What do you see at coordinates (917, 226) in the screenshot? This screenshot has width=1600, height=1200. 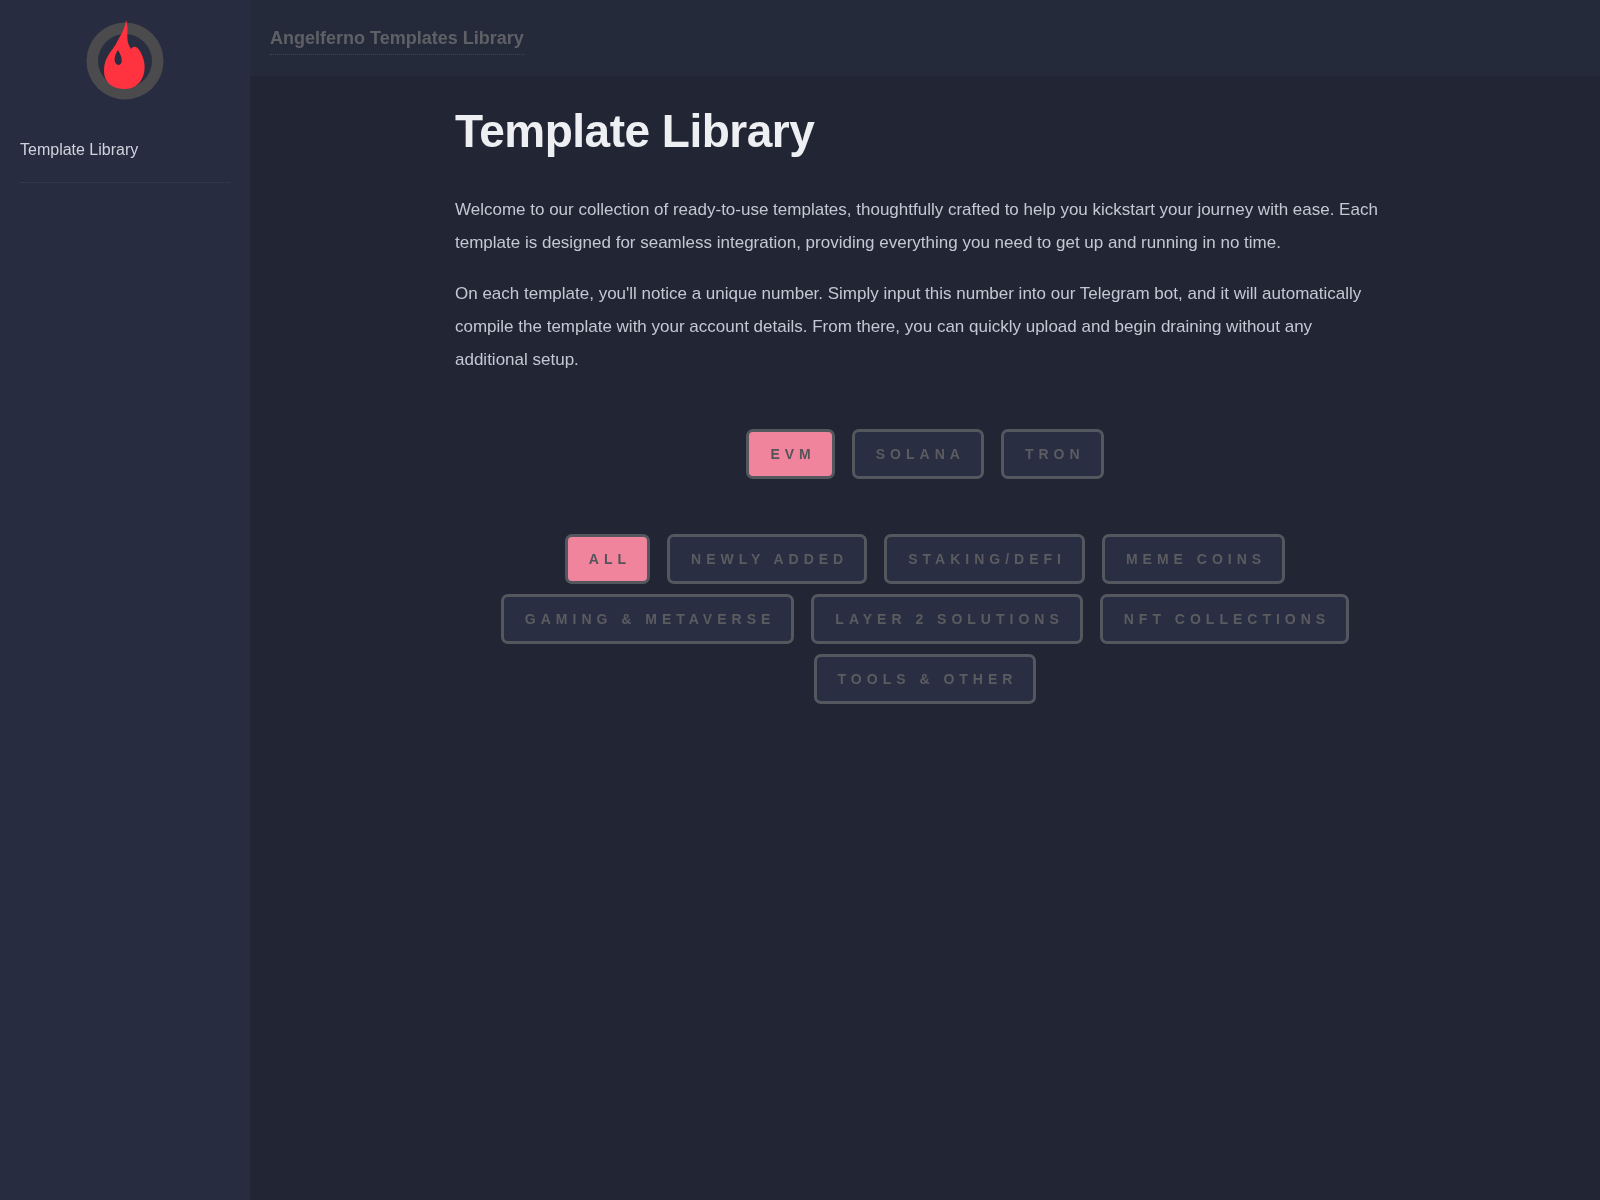 I see `intro-paragraph: Welcome to our collection of ready-to-use templates, thoughtfully crafted to help you kickstart your journey with ease. Each template is designed for seamless integration, providing everything you need to get up and running in no time.` at bounding box center [917, 226].